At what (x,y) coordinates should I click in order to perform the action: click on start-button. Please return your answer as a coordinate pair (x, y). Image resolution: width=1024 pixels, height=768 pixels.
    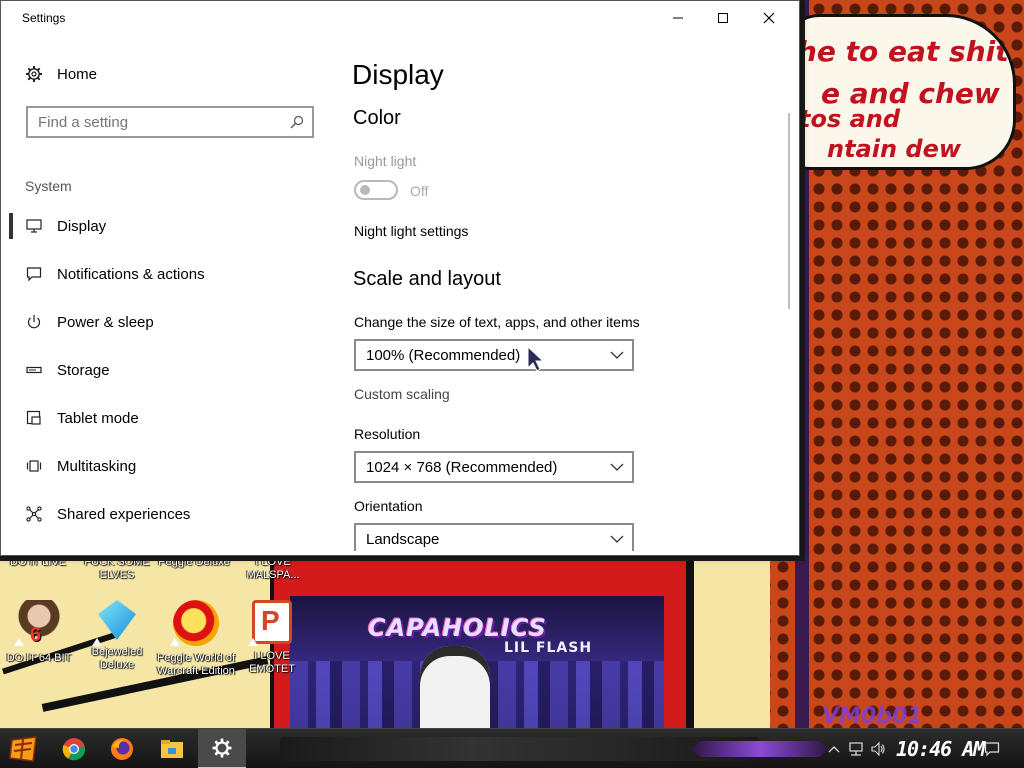
    Looking at the image, I should click on (24, 748).